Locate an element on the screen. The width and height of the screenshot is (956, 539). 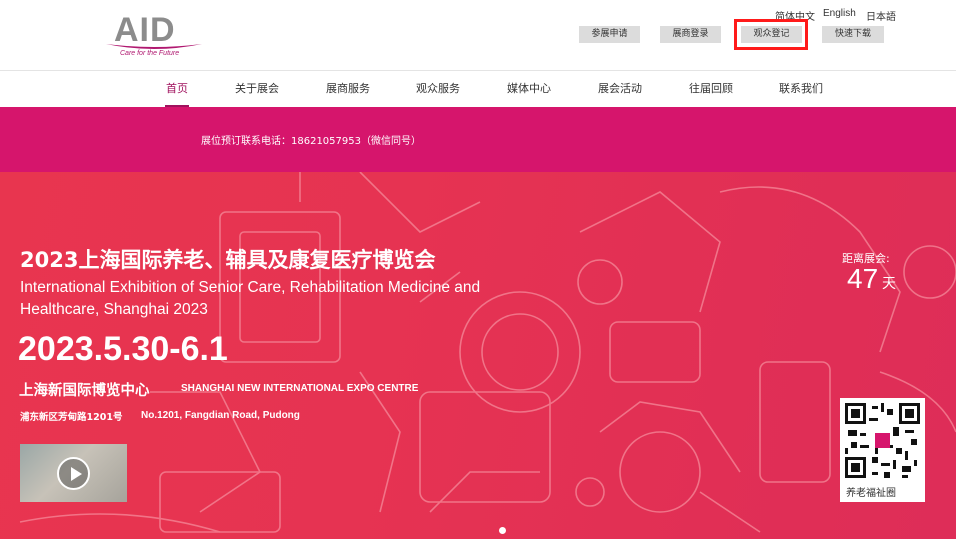
nav-events: 展会活动 is located at coordinates (620, 88).